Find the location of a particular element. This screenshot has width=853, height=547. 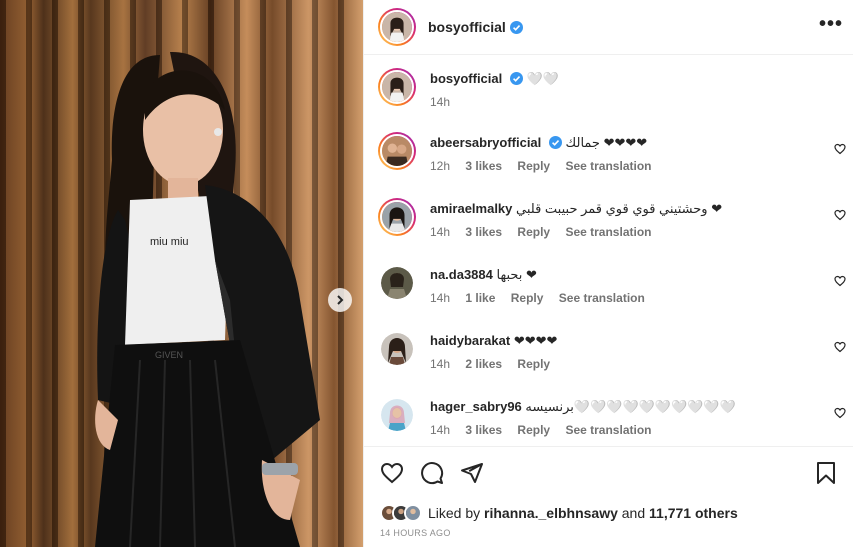

comment-body: برنسيسه🤍🤍🤍🤍🤍🤍🤍🤍🤍🤍 is located at coordinates (630, 406).